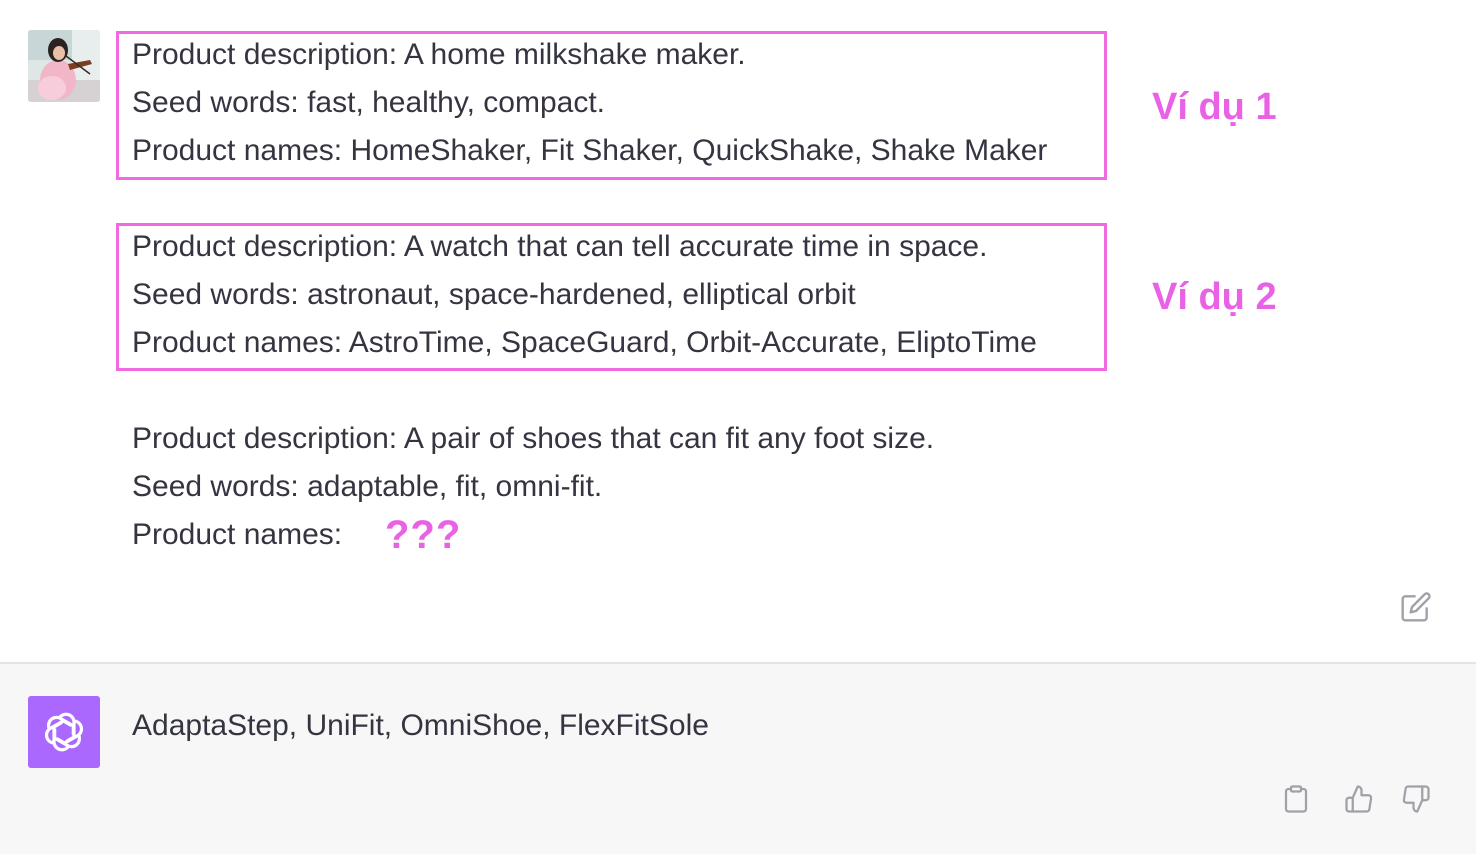 The image size is (1476, 854). I want to click on assistant-avatar, so click(64, 732).